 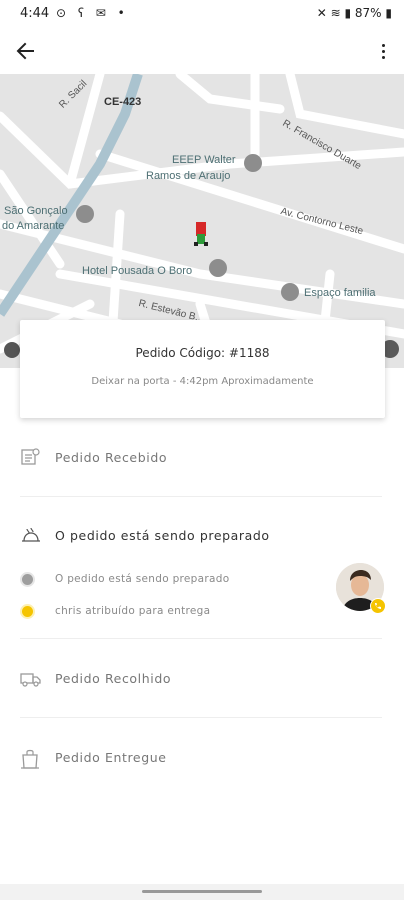 What do you see at coordinates (334, 13) in the screenshot?
I see `signal-icon: ✕ ≋ ▮` at bounding box center [334, 13].